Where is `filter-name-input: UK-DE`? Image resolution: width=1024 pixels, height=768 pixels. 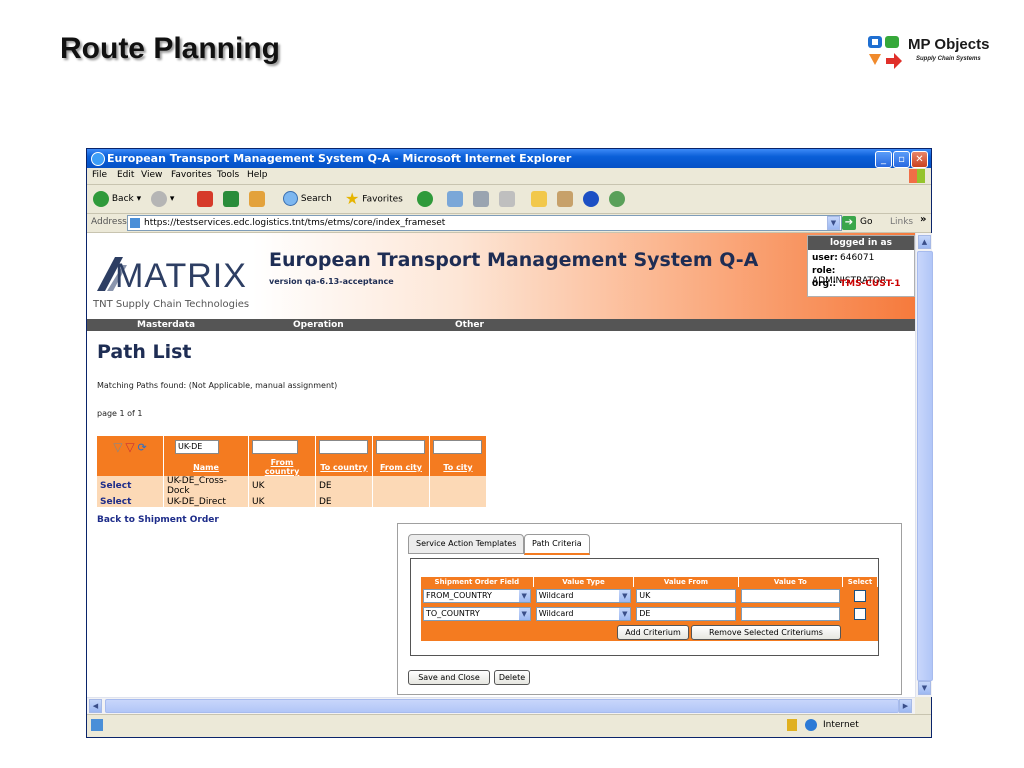 filter-name-input: UK-DE is located at coordinates (197, 447).